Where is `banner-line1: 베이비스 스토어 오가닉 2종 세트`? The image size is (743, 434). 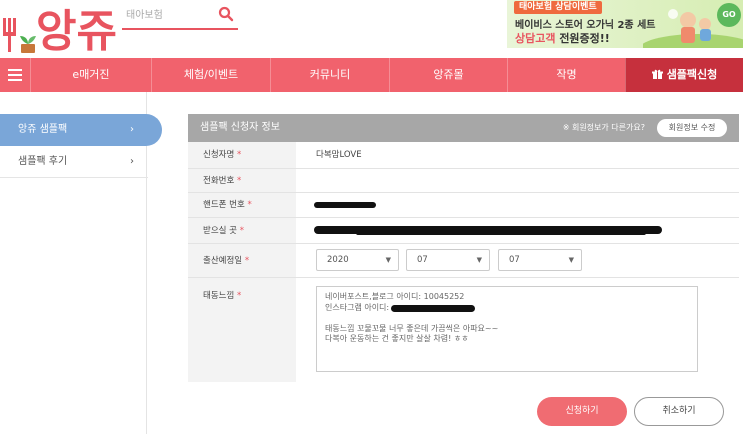
banner-line1: 베이비스 스토어 오가닉 2종 세트 is located at coordinates (585, 25).